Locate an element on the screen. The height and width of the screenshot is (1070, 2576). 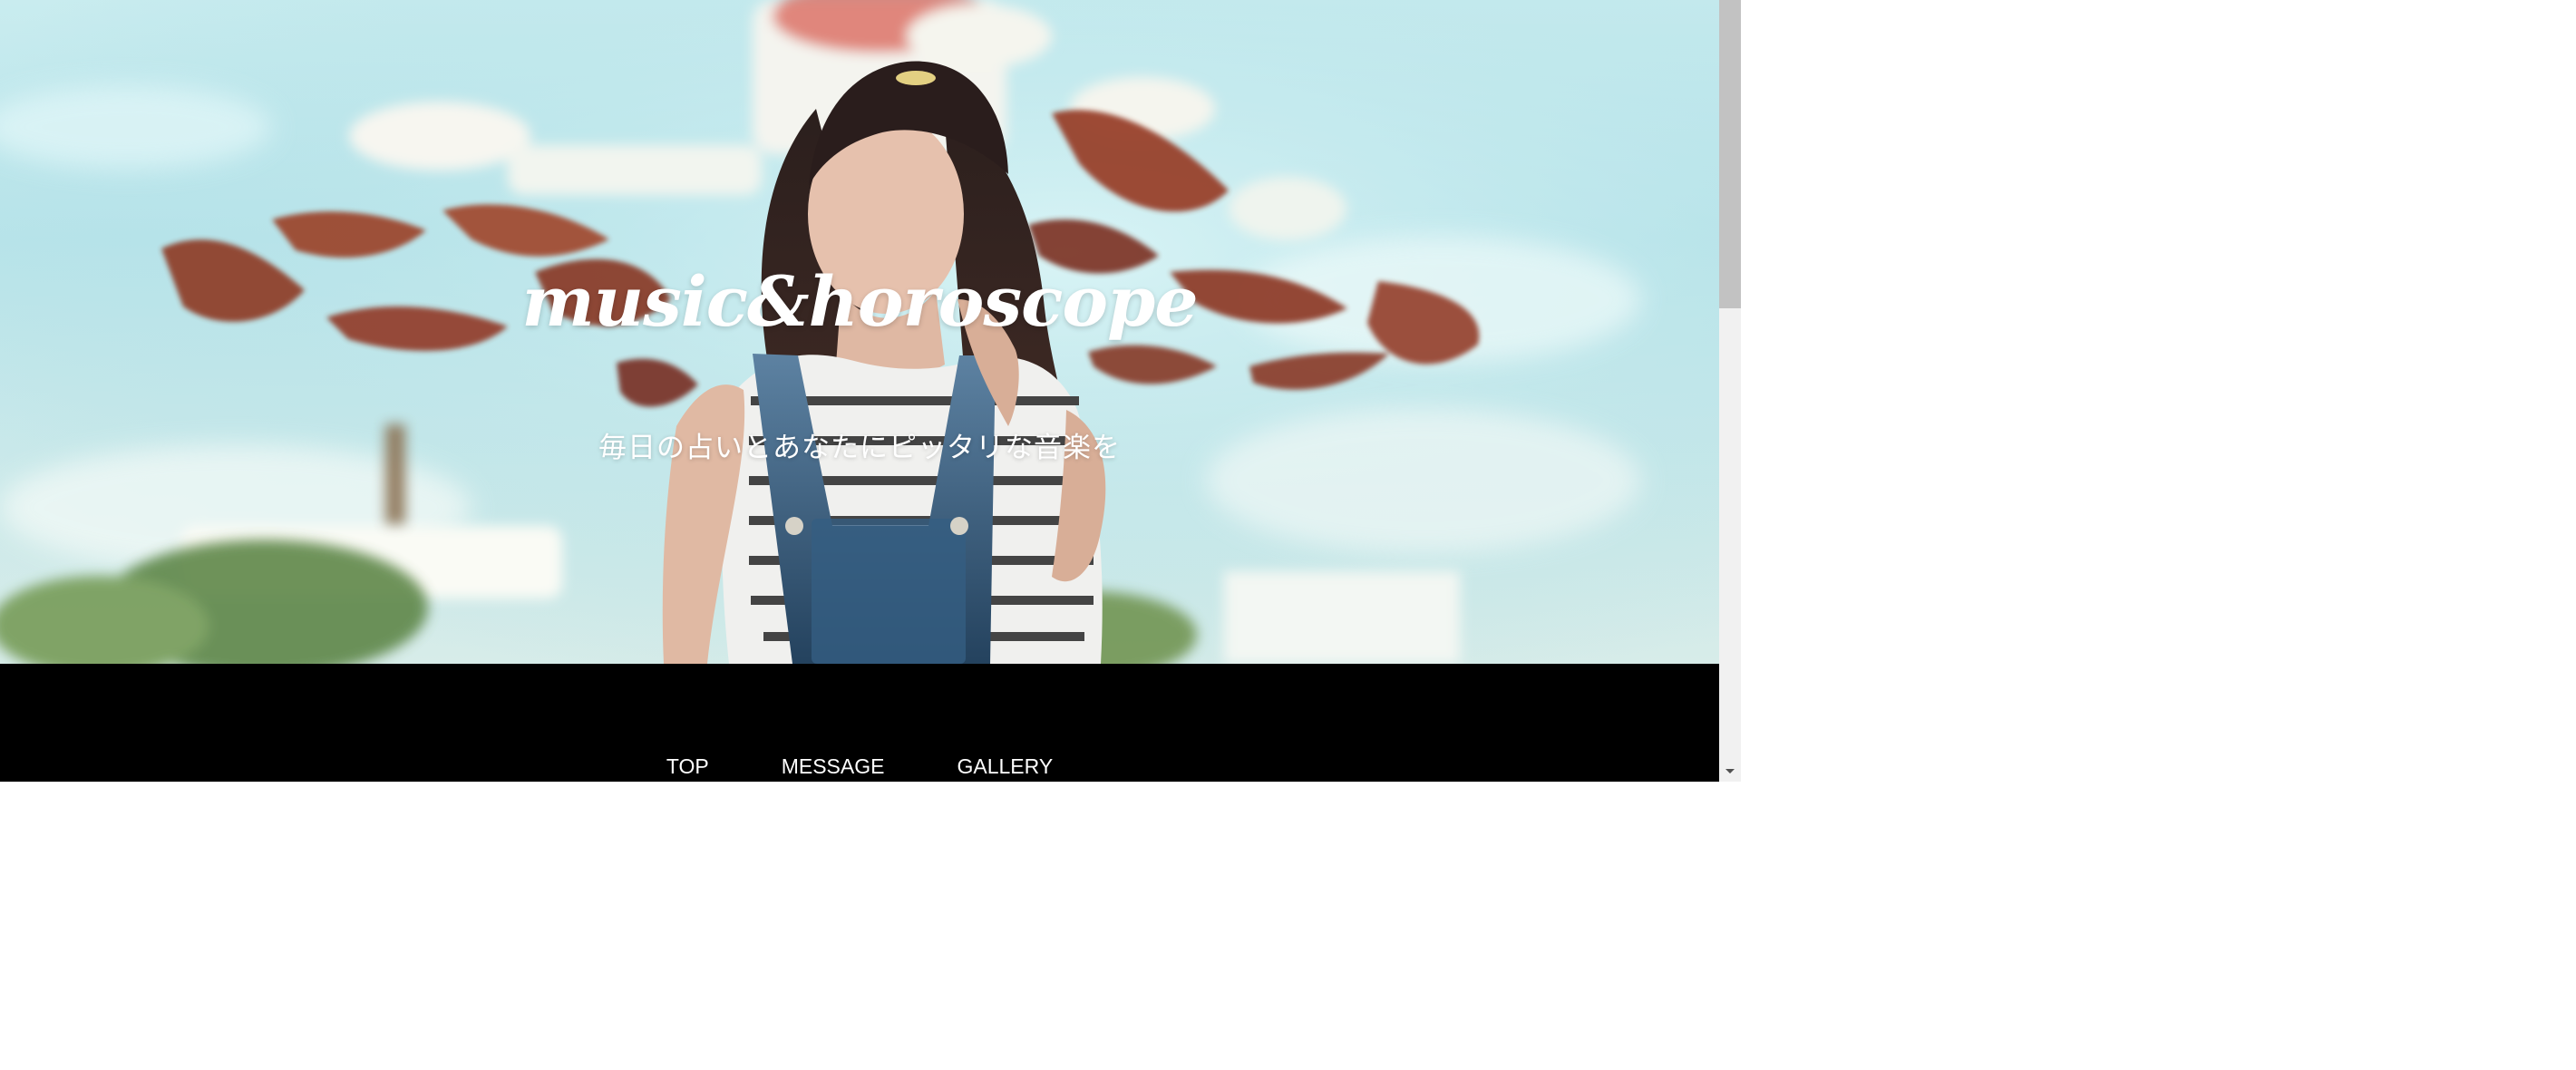
nav-item-top: TOP is located at coordinates (687, 766).